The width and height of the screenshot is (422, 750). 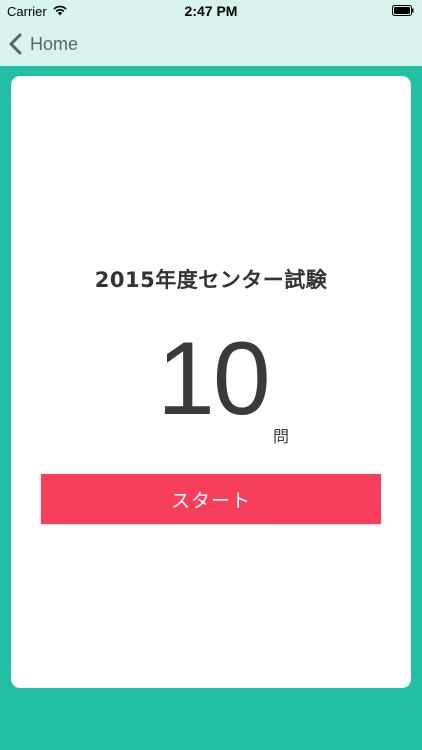 I want to click on status-bar: Carrier 2:47 PM, so click(x=211, y=11).